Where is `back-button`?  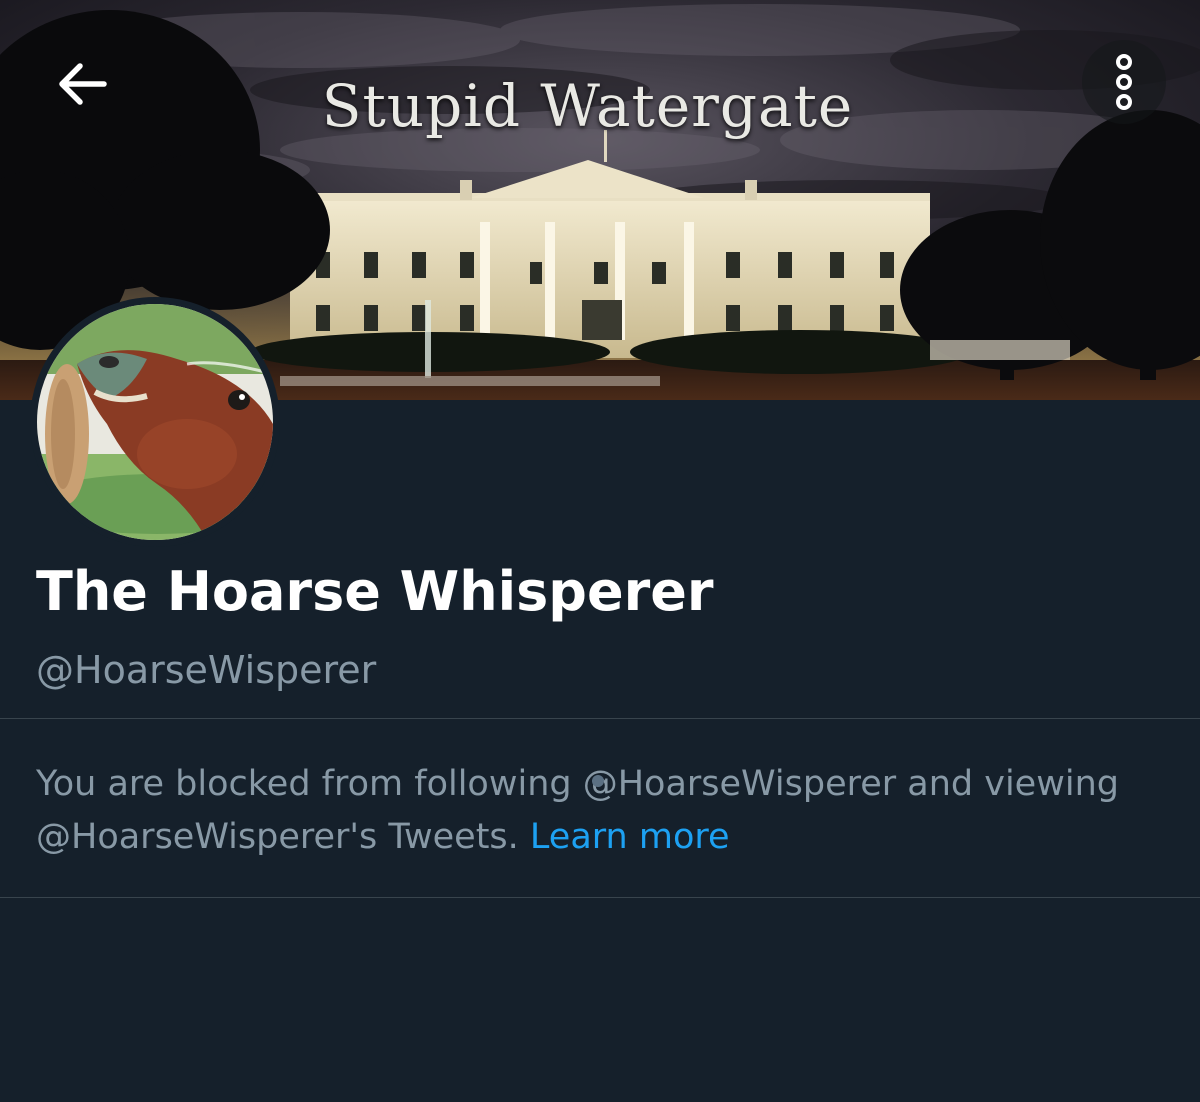
back-button is located at coordinates (82, 84).